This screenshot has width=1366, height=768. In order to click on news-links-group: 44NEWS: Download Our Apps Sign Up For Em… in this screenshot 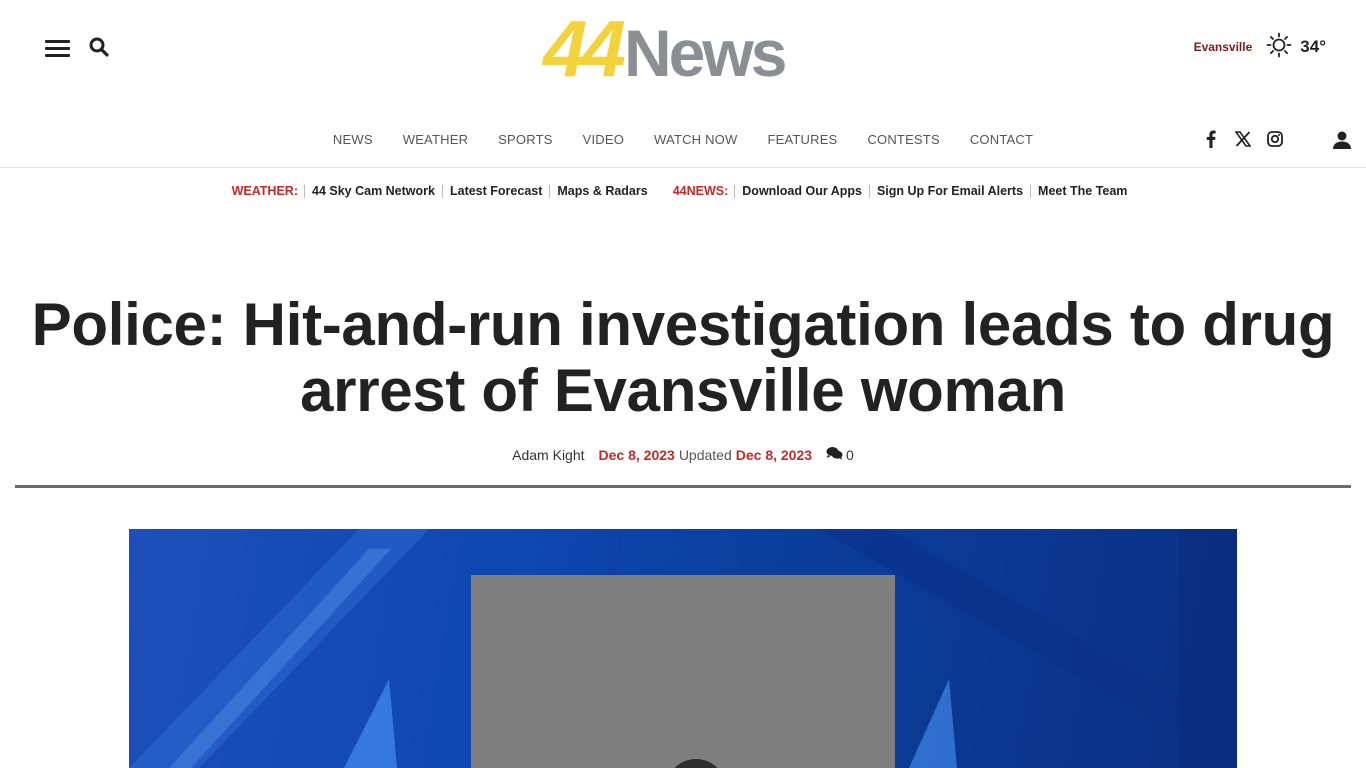, I will do `click(904, 191)`.